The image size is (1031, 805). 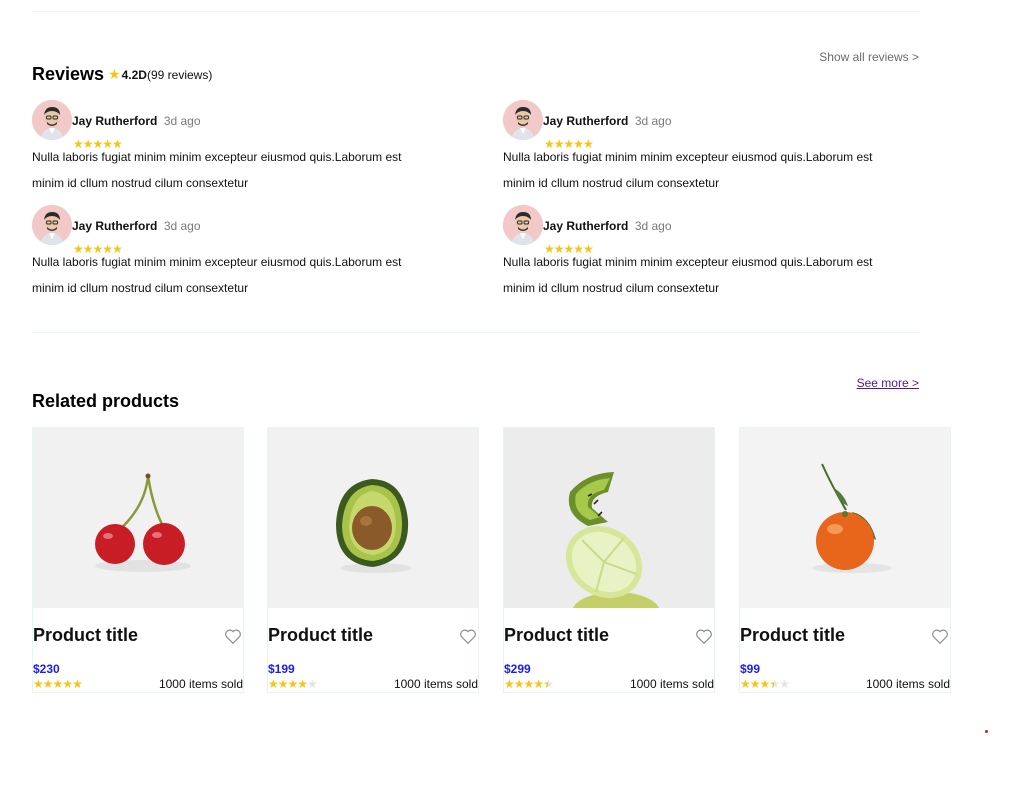 What do you see at coordinates (179, 74) in the screenshot?
I see `rating-count: (99 reviews)` at bounding box center [179, 74].